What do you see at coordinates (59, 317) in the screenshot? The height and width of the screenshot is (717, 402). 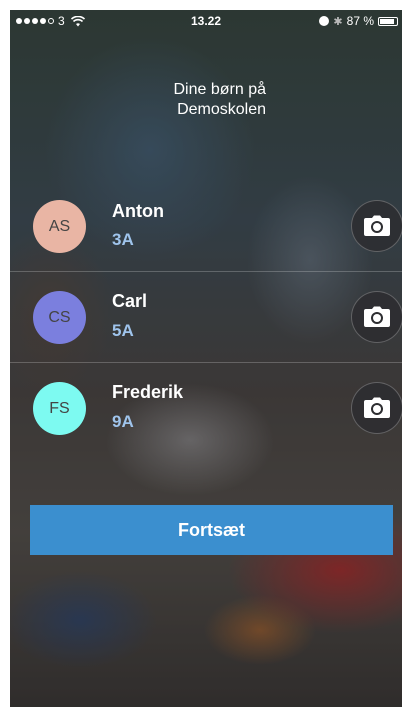 I see `avatar: CS` at bounding box center [59, 317].